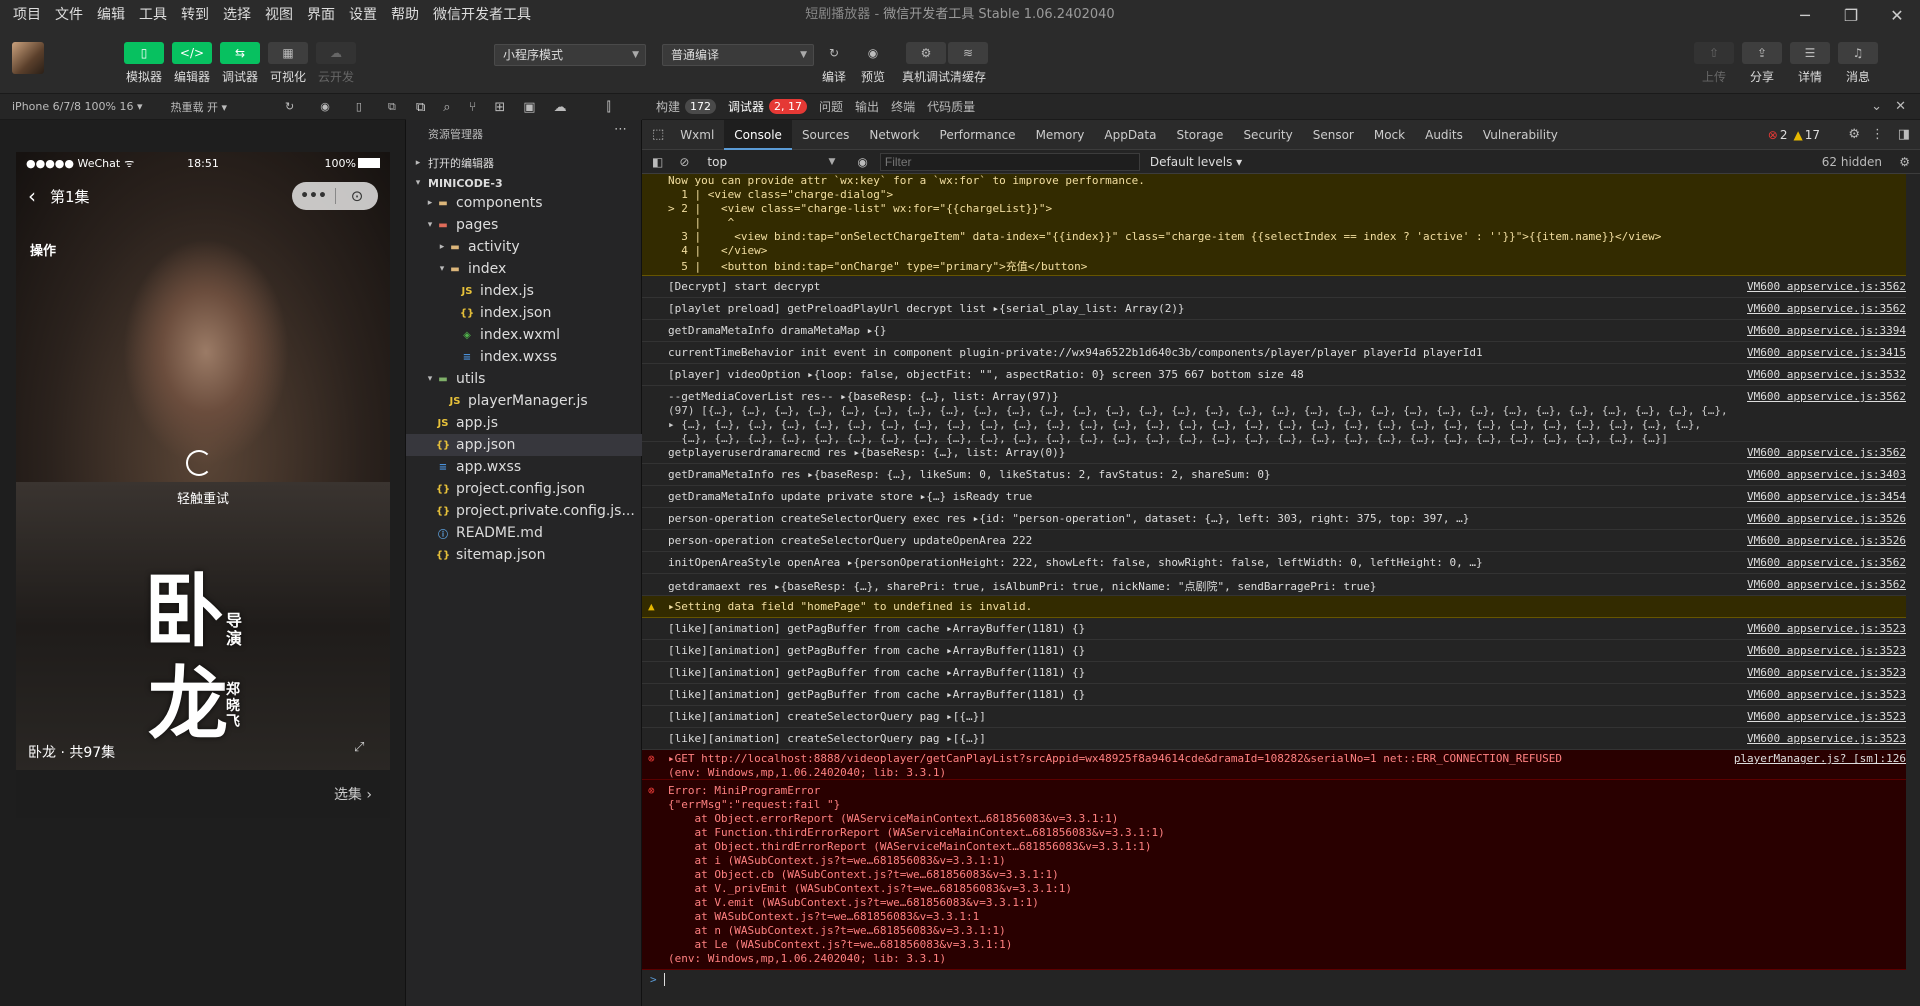 This screenshot has width=1920, height=1006. Describe the element at coordinates (288, 63) in the screenshot. I see `toolbar-button-3: ▦ 可视化` at that location.